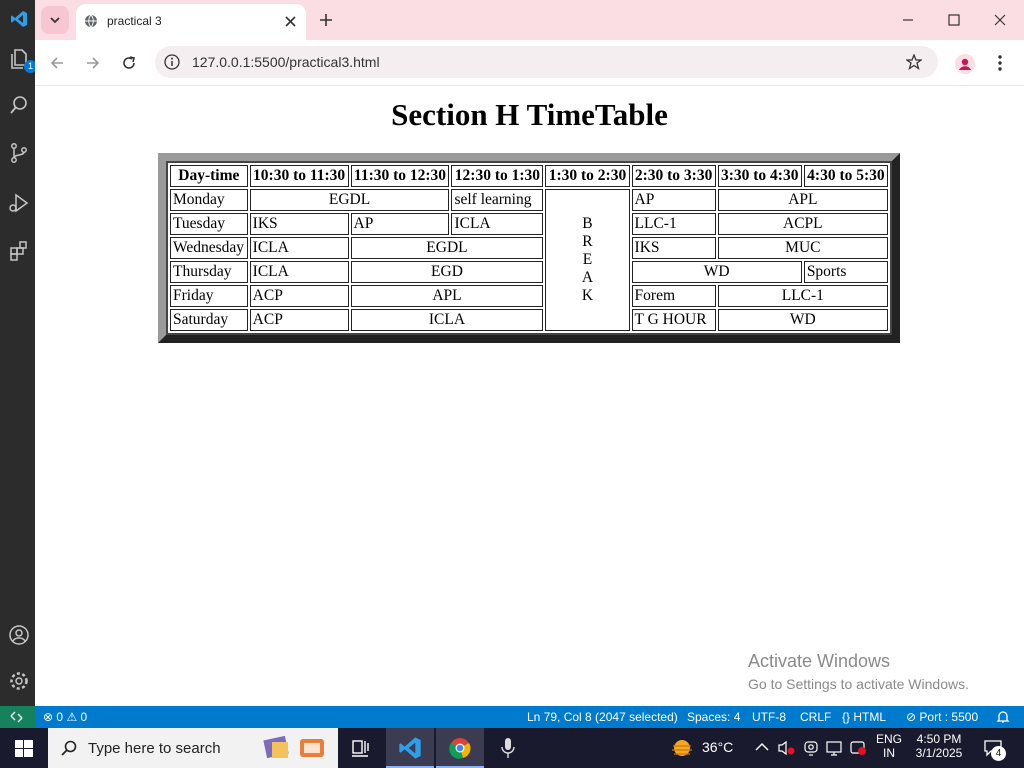 The image size is (1024, 768). I want to click on reload-icon, so click(129, 63).